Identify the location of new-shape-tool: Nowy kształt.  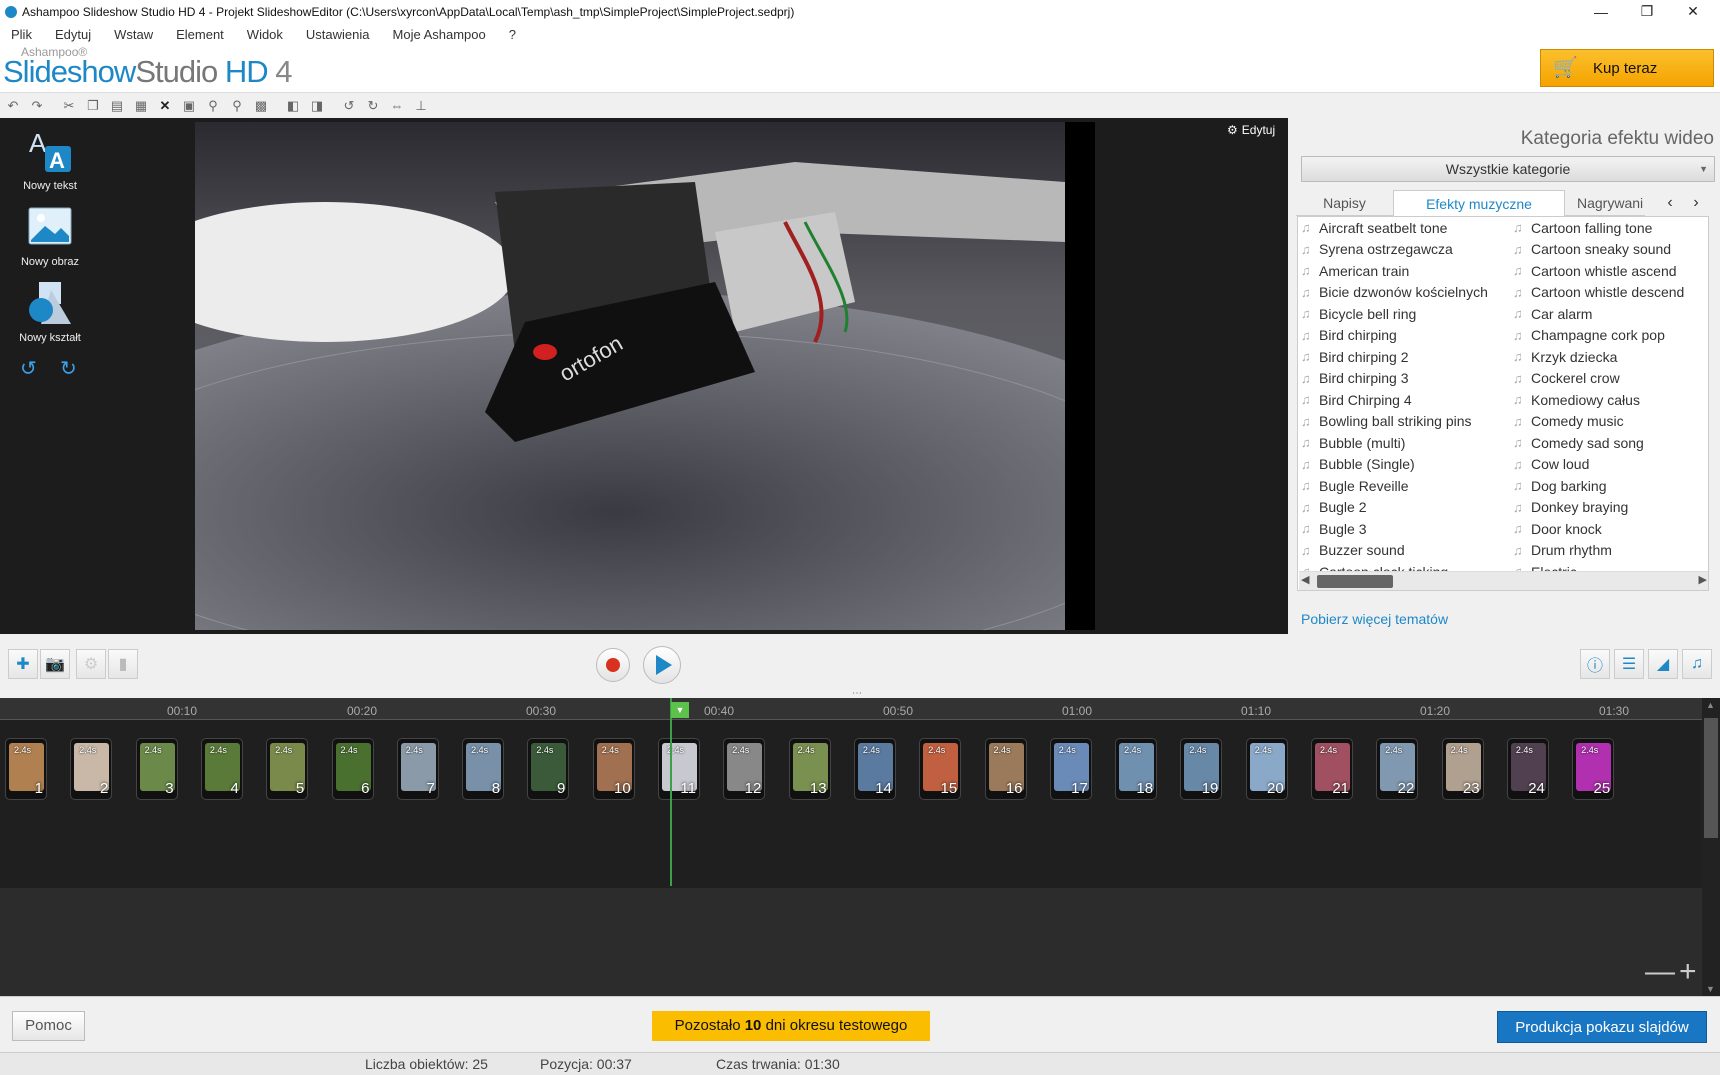
(50, 312).